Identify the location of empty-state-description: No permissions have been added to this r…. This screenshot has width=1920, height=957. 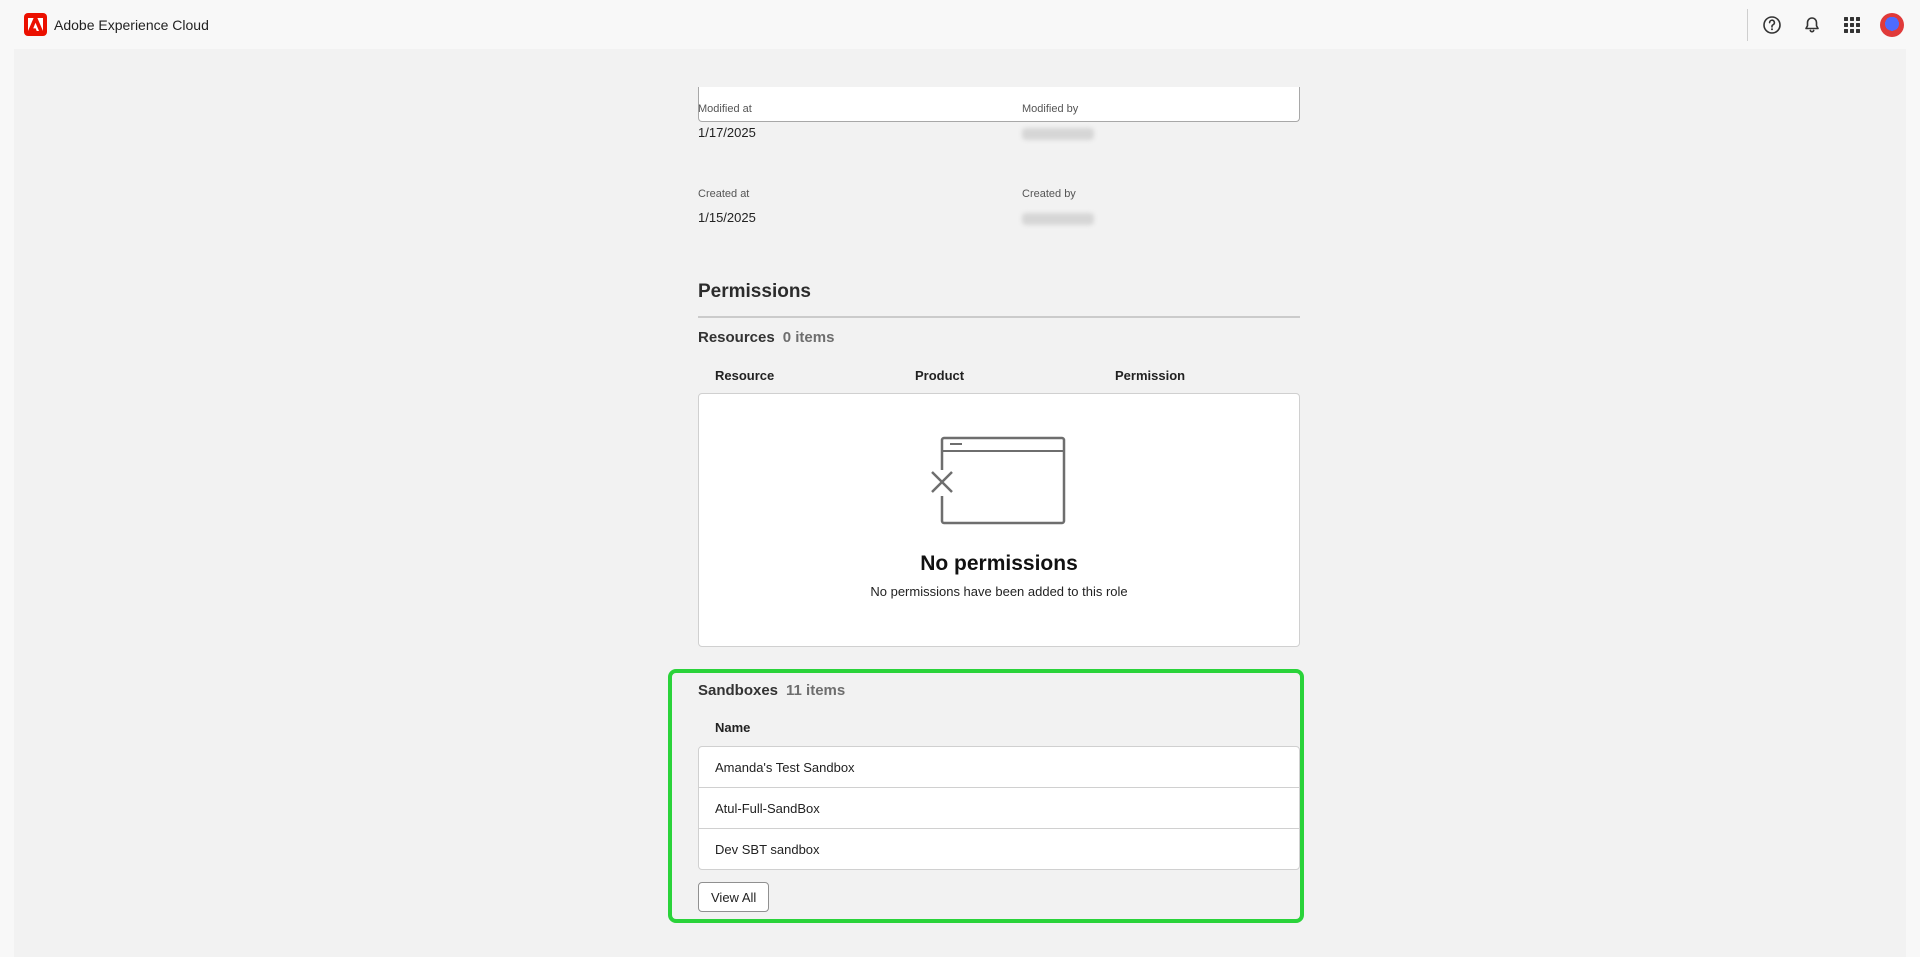
(999, 591).